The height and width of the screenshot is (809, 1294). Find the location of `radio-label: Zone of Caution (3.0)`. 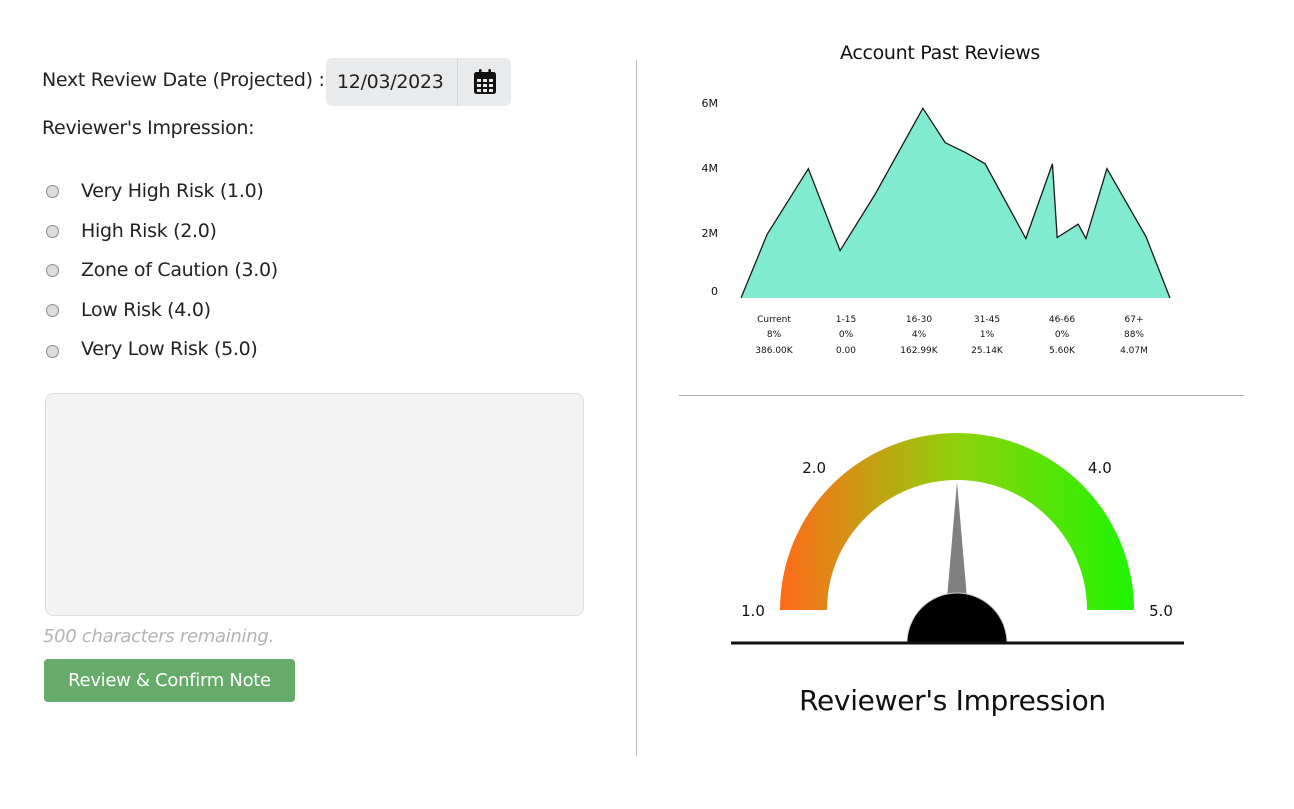

radio-label: Zone of Caution (3.0) is located at coordinates (179, 270).